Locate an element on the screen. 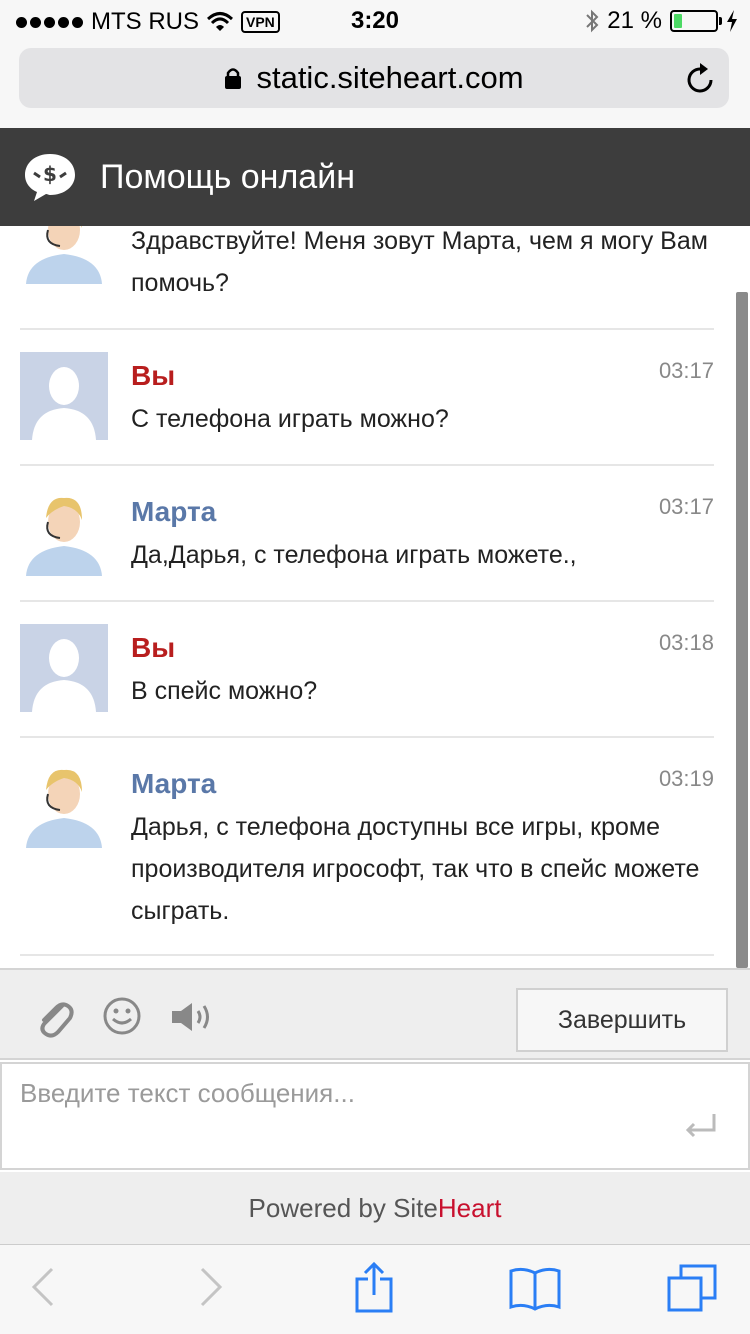  battery-percent: 21 % is located at coordinates (634, 20).